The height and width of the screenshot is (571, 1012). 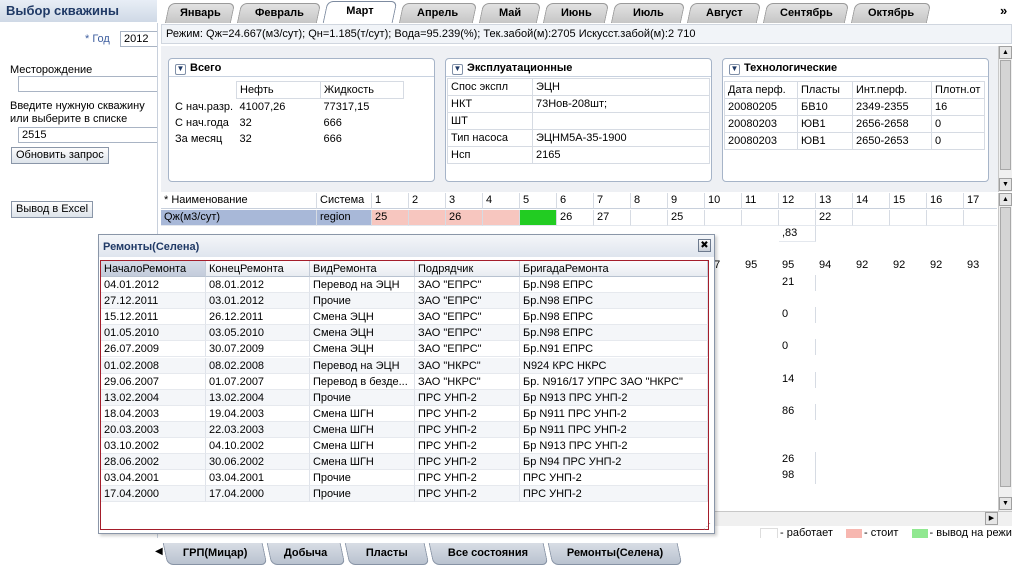 What do you see at coordinates (467, 365) in the screenshot?
I see `repair-cell: ЗАО "НКРС"` at bounding box center [467, 365].